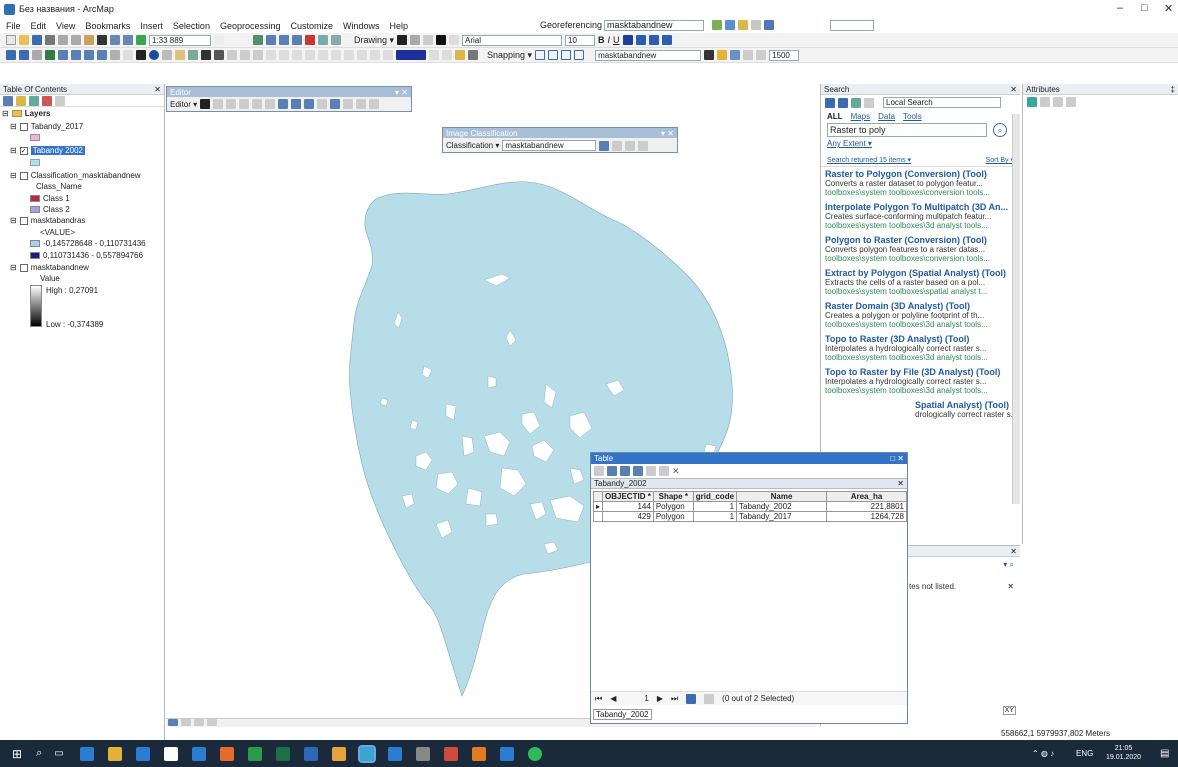  Describe the element at coordinates (473, 55) in the screenshot. I see `contrast-icon` at that location.